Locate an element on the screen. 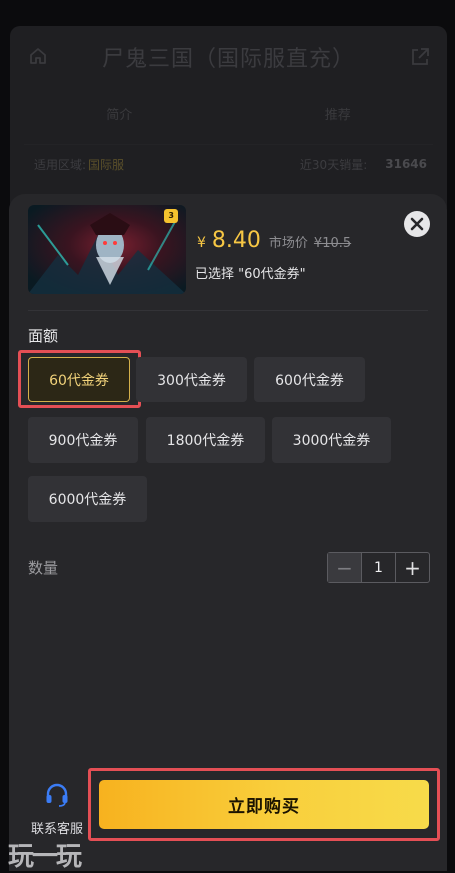 The height and width of the screenshot is (873, 455). region-value: 国际服 is located at coordinates (106, 164).